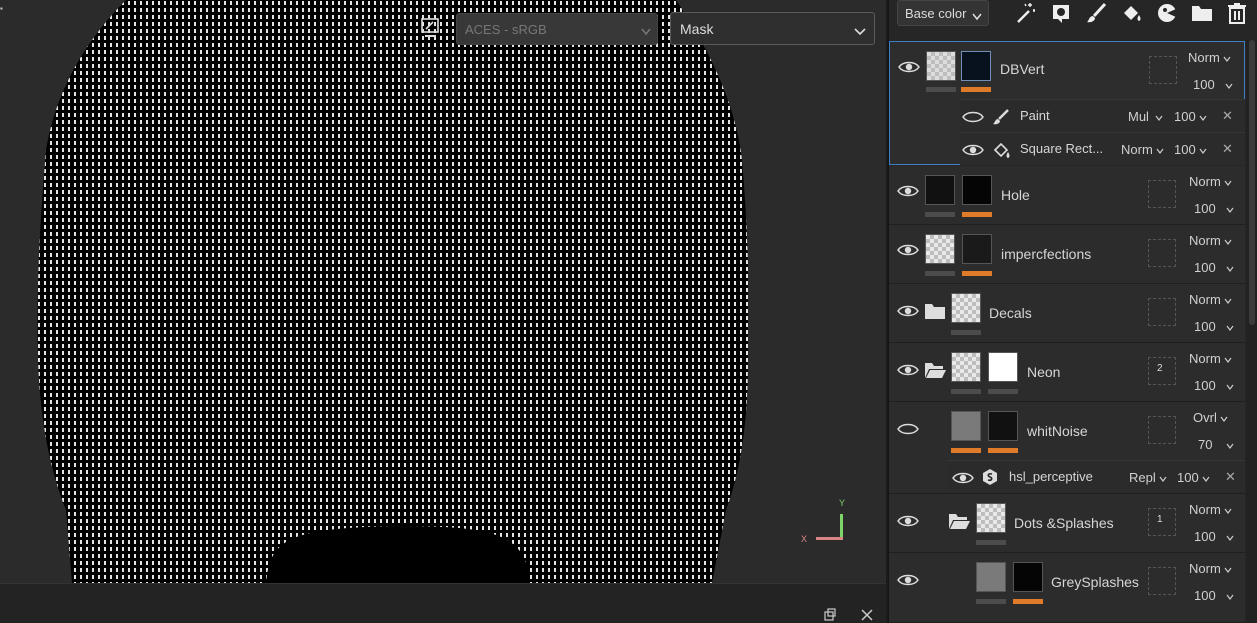 This screenshot has width=1257, height=623. What do you see at coordinates (557, 29) in the screenshot?
I see `colorspace-dropdown: ACES - sRGB` at bounding box center [557, 29].